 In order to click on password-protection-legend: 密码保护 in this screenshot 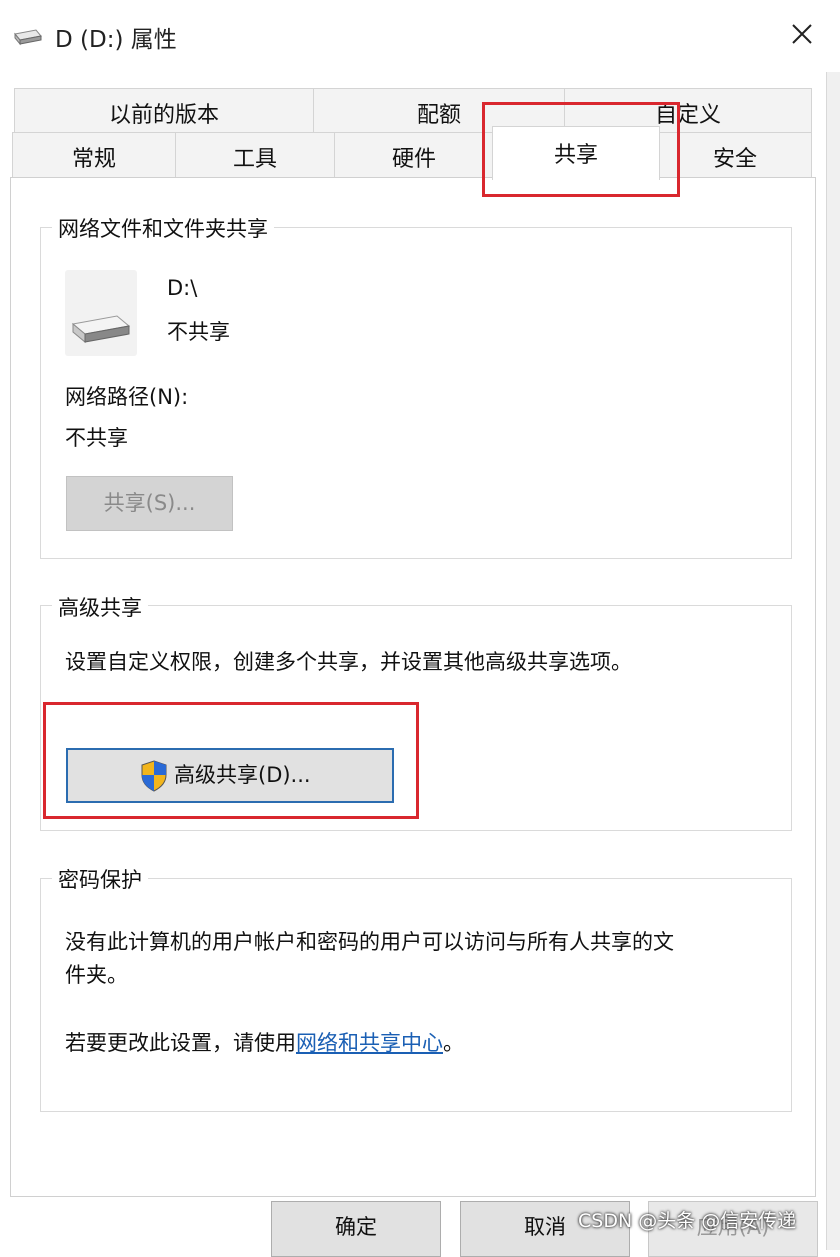, I will do `click(100, 879)`.